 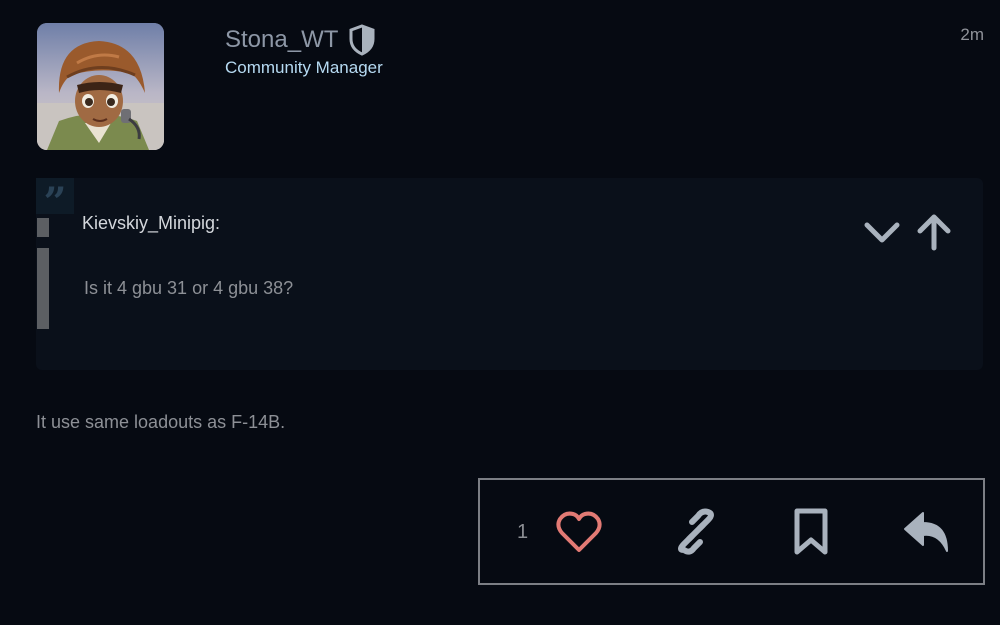 I want to click on arrow-up-icon, so click(x=934, y=232).